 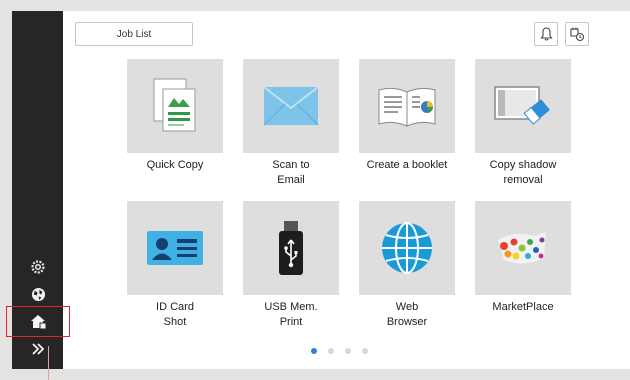 I want to click on marketplace-icon, so click(x=523, y=248).